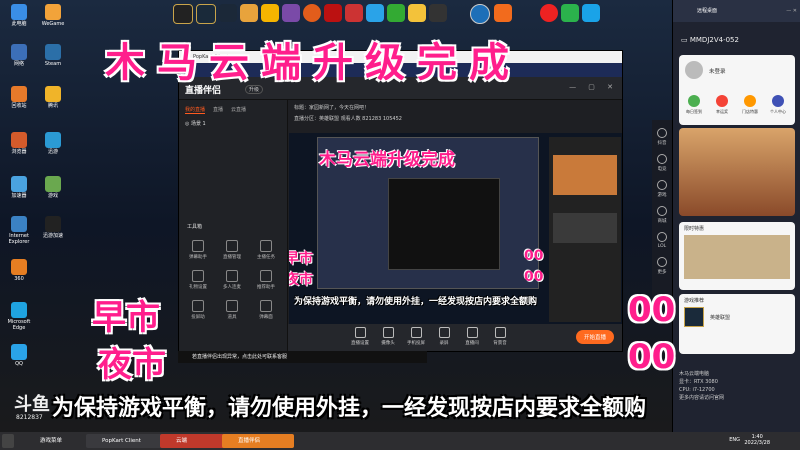 Image resolution: width=800 pixels, height=450 pixels. I want to click on desktop-icon: 迅游加速, so click(53, 227).